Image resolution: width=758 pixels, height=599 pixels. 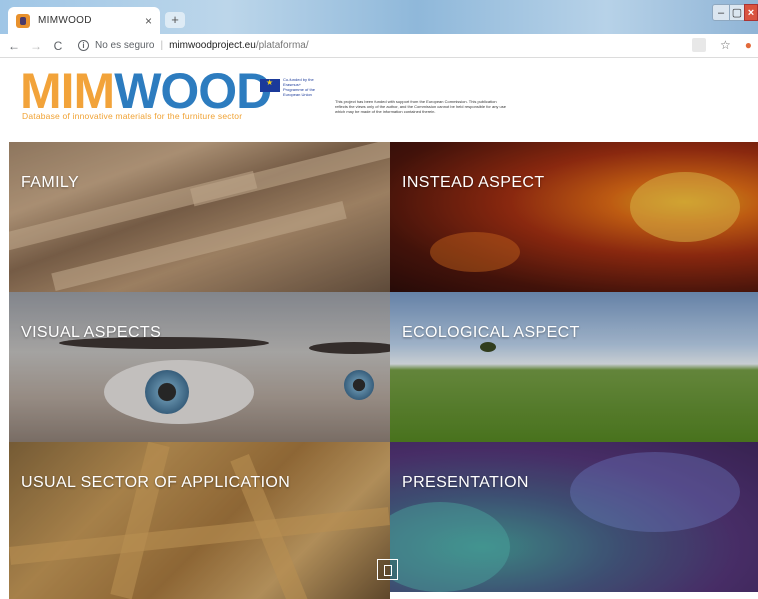 What do you see at coordinates (36, 46) in the screenshot?
I see `forward-button: →` at bounding box center [36, 46].